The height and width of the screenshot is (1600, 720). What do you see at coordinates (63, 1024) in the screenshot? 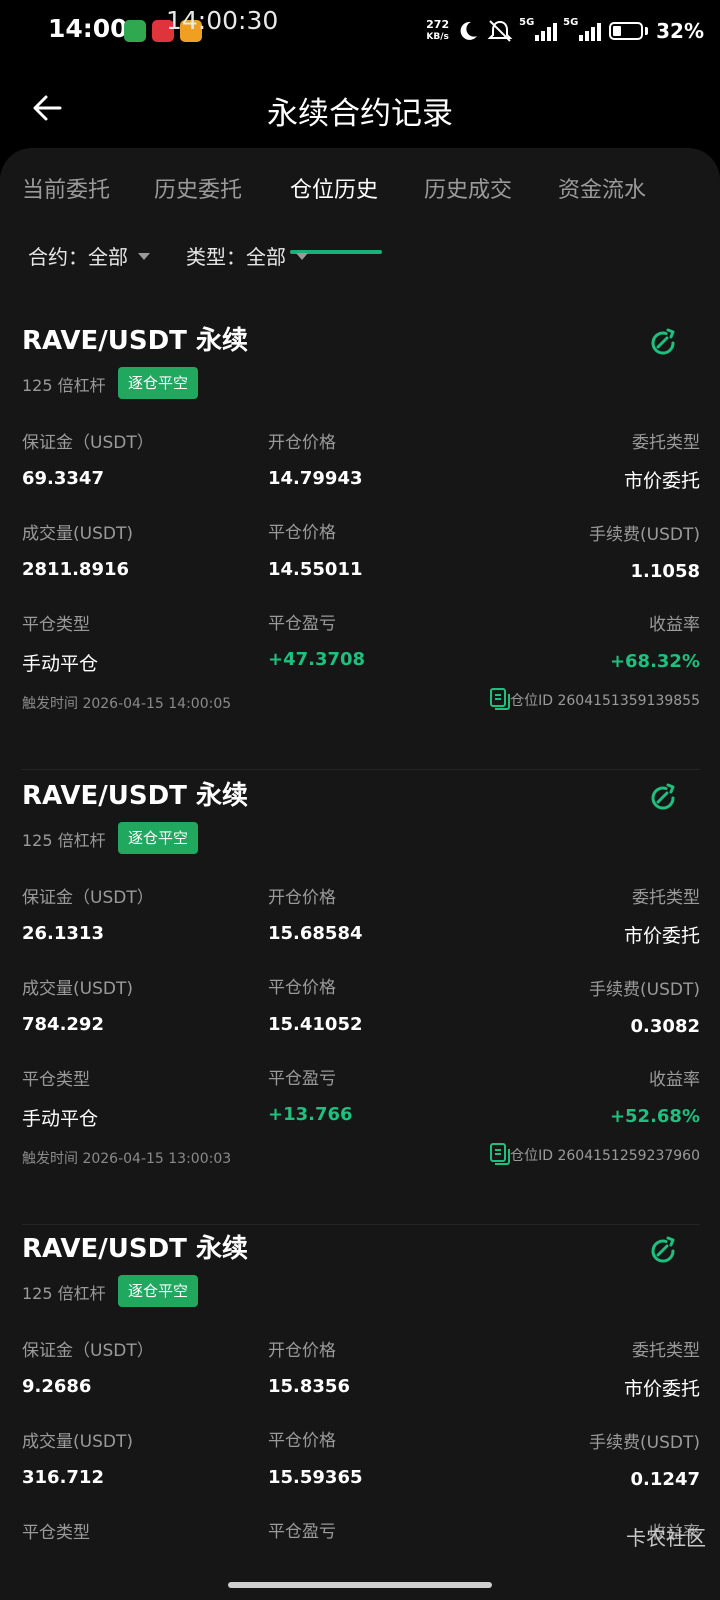
I see `volume-value: 784.292` at bounding box center [63, 1024].